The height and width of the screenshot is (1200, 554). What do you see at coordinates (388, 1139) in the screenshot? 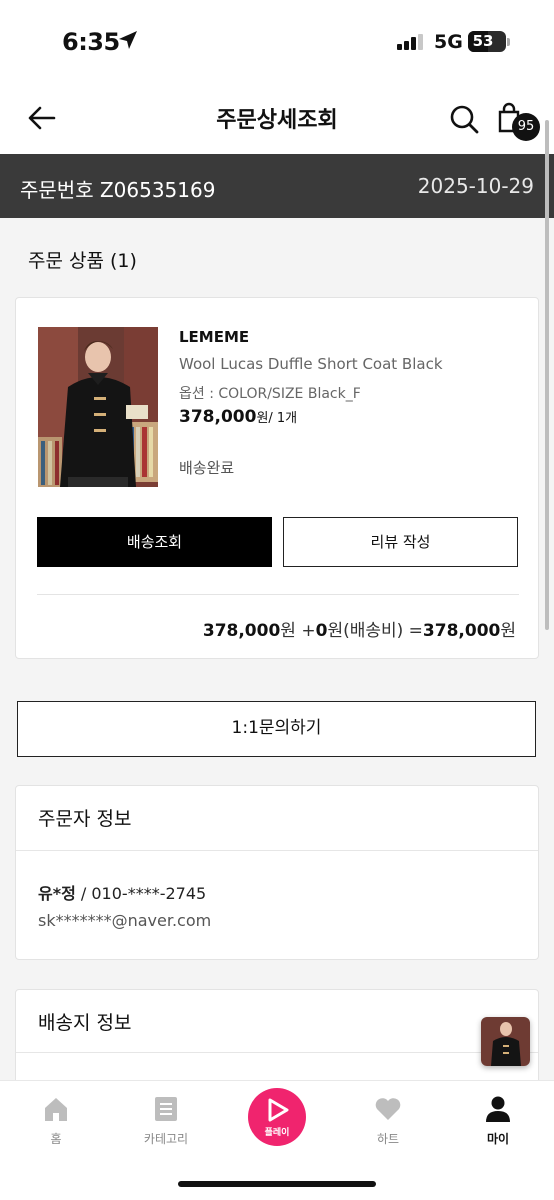
I see `tab-heart-label: 하트` at bounding box center [388, 1139].